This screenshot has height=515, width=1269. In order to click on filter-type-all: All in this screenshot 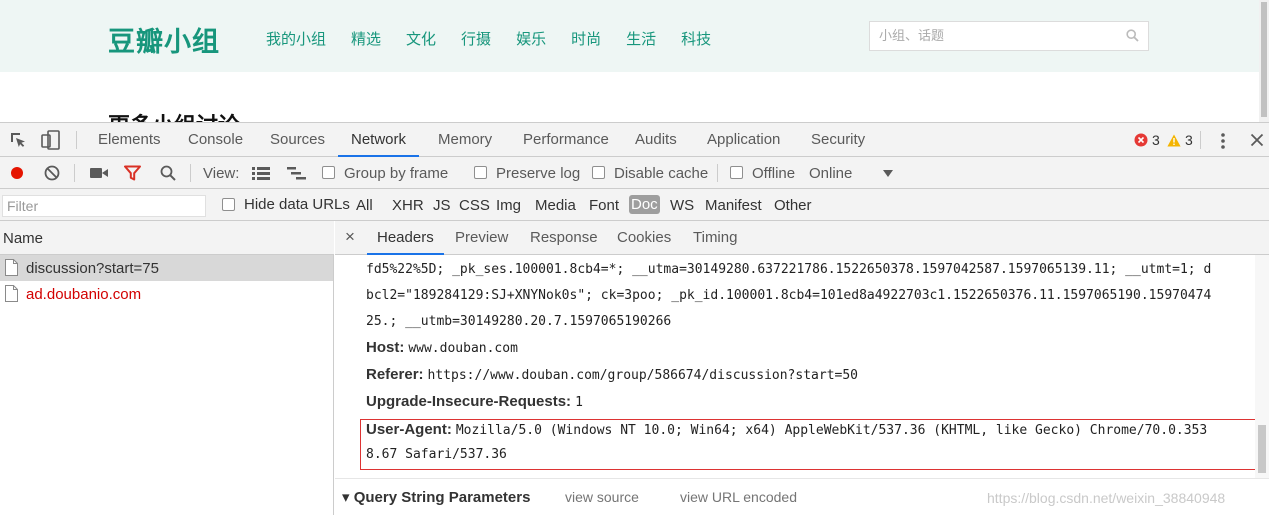, I will do `click(364, 205)`.